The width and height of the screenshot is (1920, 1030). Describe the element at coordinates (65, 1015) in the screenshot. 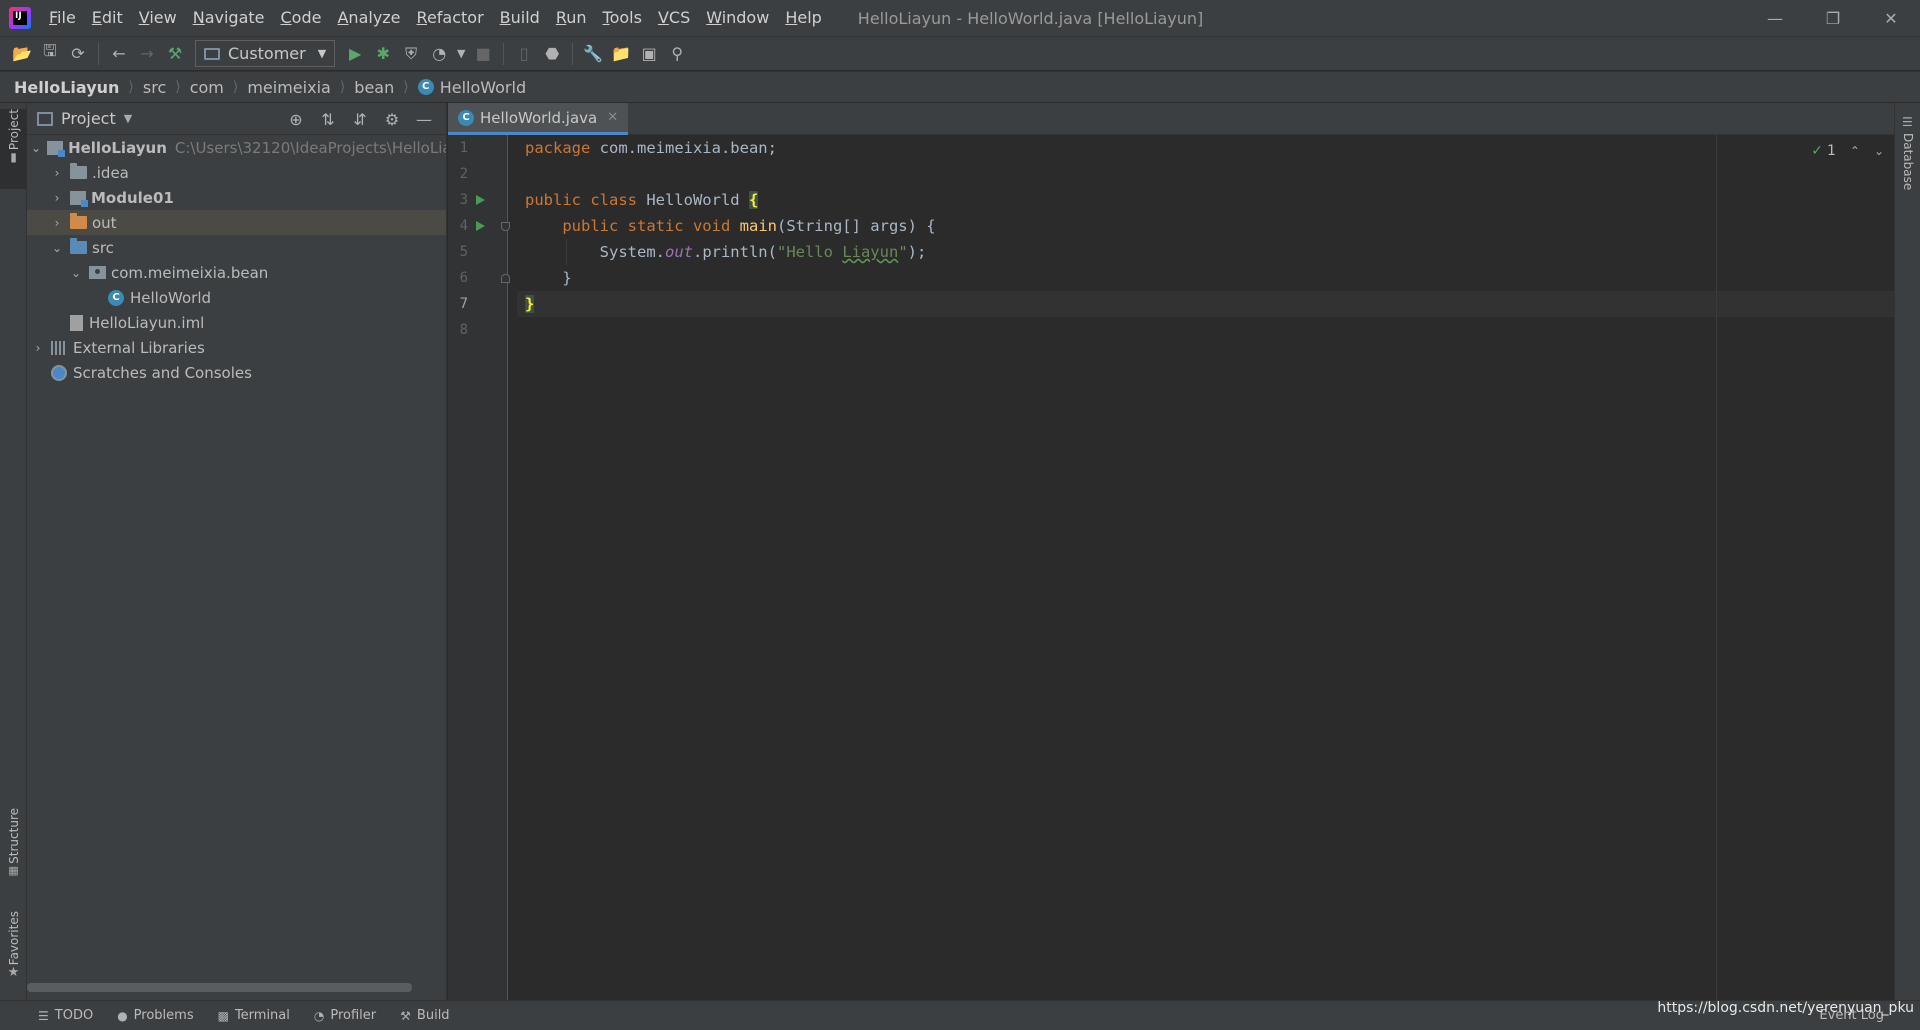

I see `todo-tool-button: ☰ TODO` at that location.